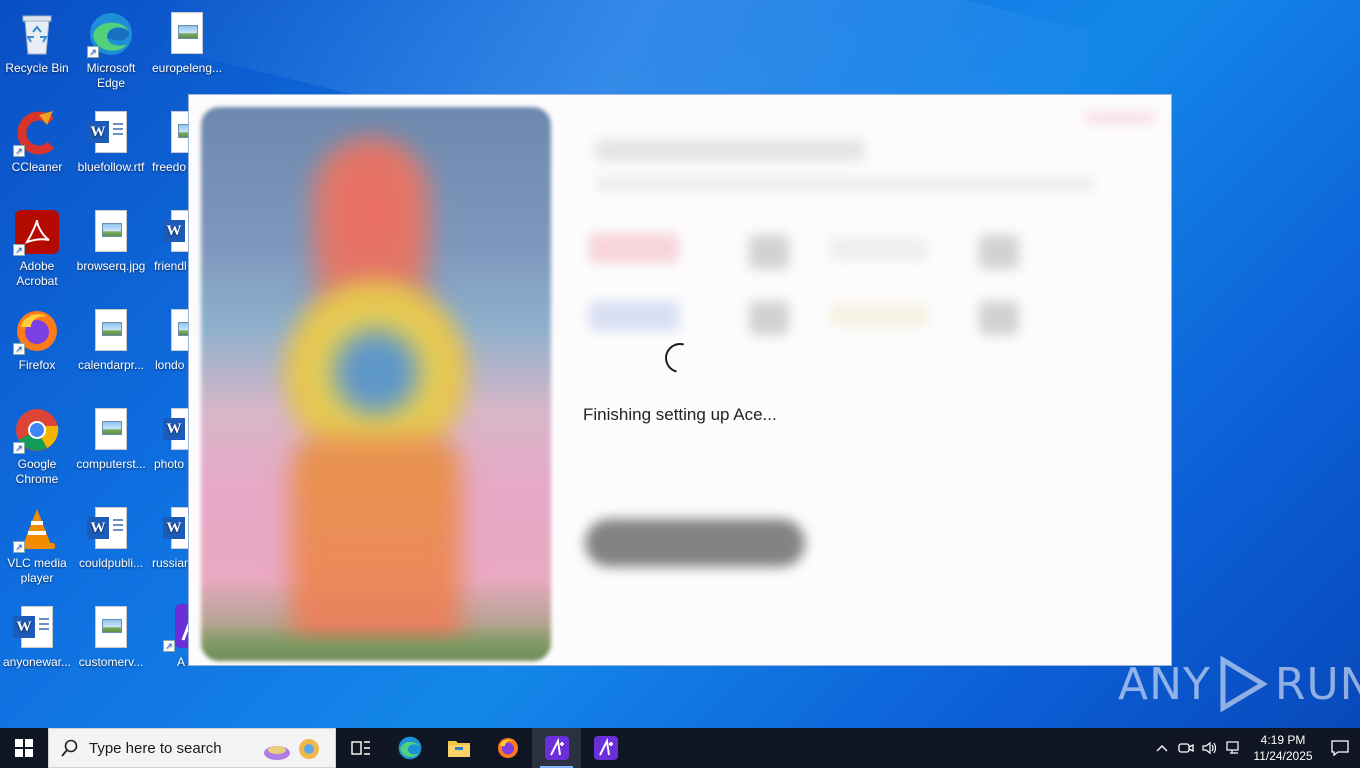 This screenshot has width=1360, height=768. I want to click on edge-icon, so click(409, 748).